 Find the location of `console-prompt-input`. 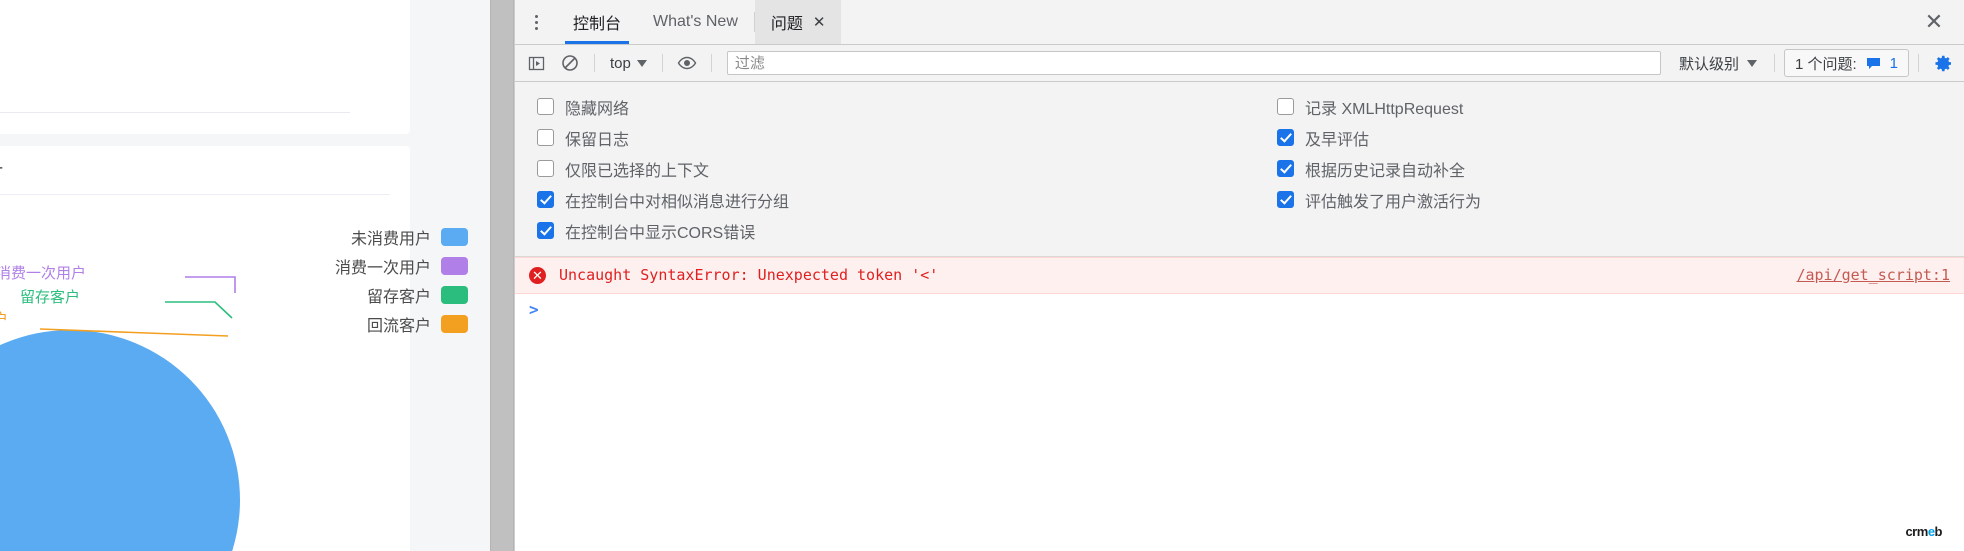

console-prompt-input is located at coordinates (1249, 309).